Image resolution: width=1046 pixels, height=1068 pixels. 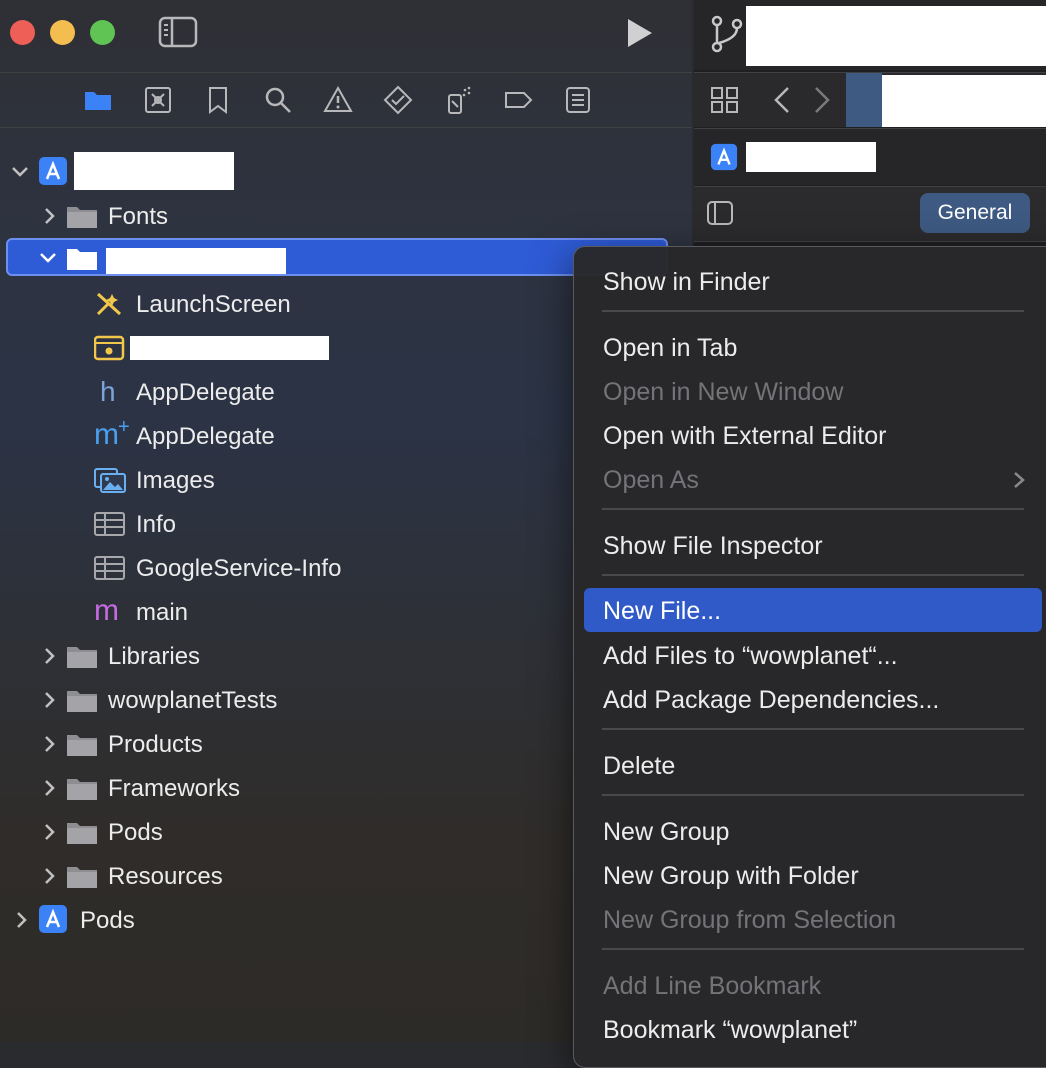 What do you see at coordinates (639, 33) in the screenshot?
I see `run-icon` at bounding box center [639, 33].